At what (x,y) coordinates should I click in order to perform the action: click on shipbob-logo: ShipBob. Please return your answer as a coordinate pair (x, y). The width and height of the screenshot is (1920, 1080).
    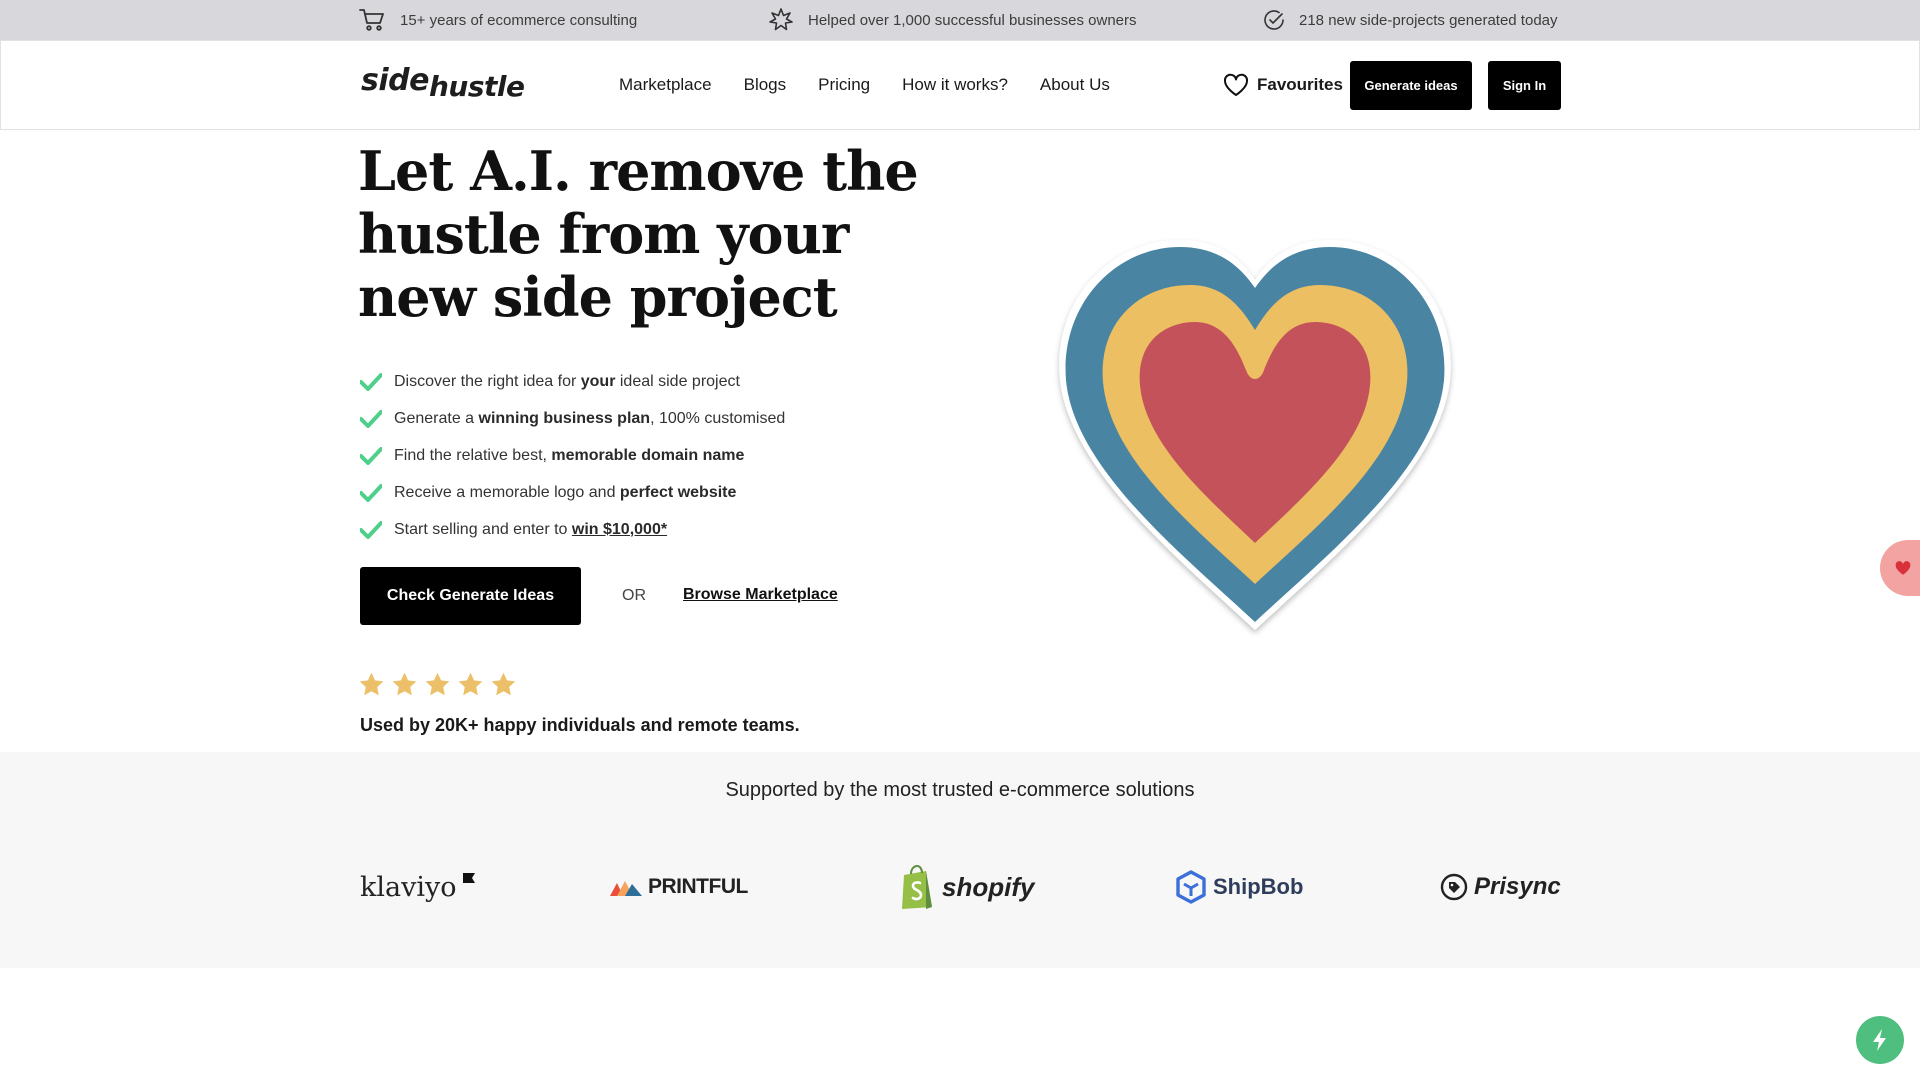
    Looking at the image, I should click on (1239, 887).